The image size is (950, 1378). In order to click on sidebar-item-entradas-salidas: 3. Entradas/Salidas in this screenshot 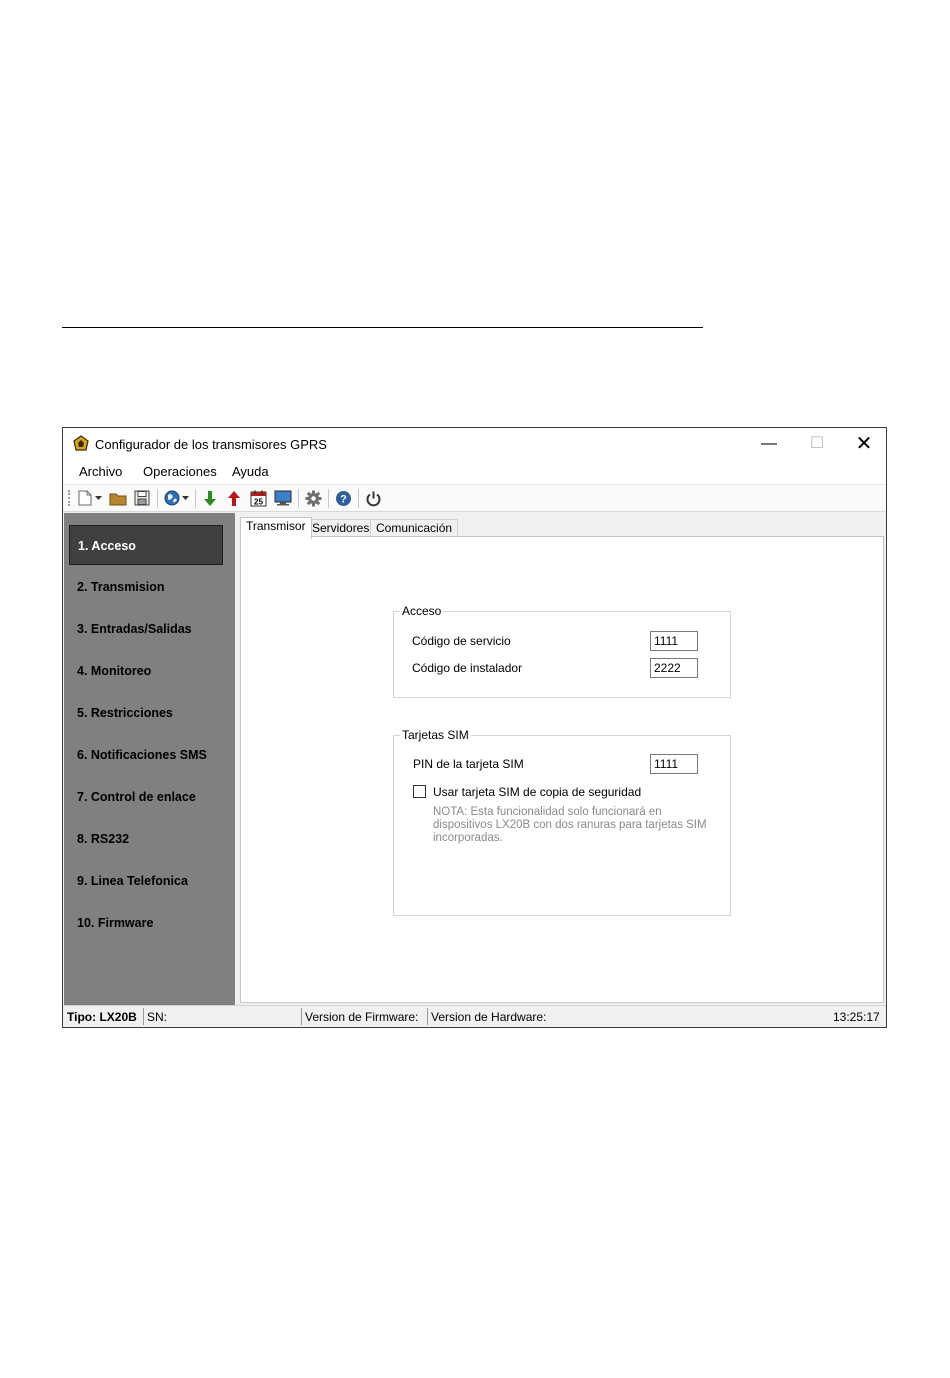, I will do `click(146, 629)`.